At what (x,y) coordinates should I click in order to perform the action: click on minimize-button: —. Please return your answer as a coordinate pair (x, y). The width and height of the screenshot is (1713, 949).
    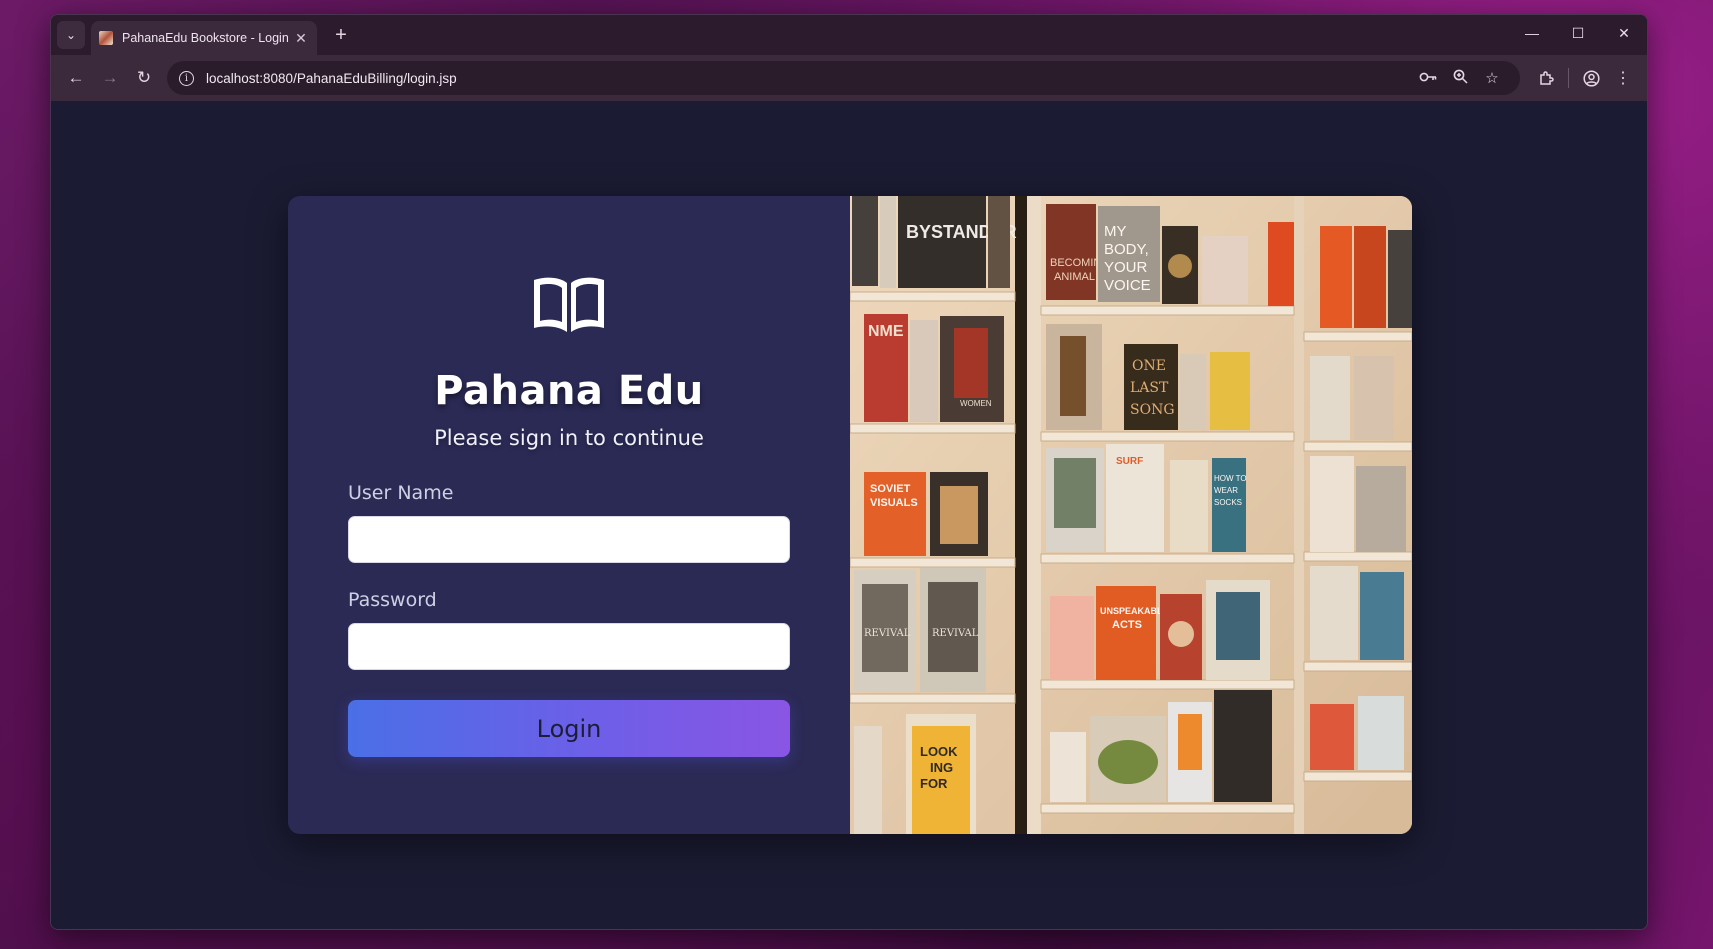
    Looking at the image, I should click on (1532, 33).